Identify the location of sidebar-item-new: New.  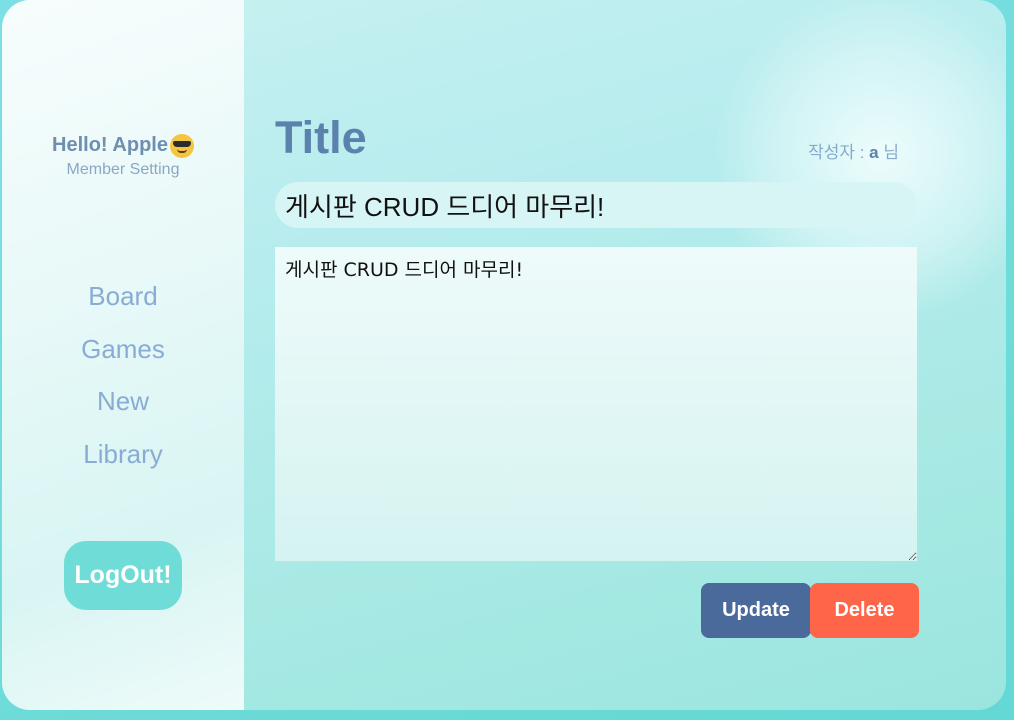
(123, 407).